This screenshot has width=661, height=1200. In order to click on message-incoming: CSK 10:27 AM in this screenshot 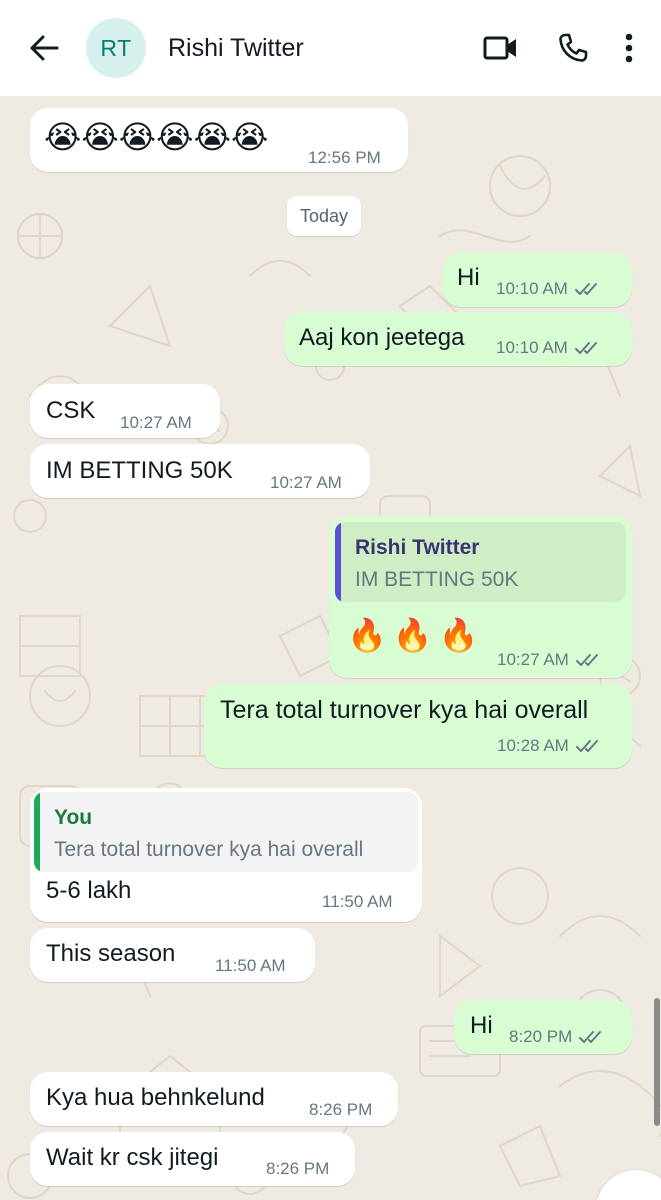, I will do `click(125, 411)`.